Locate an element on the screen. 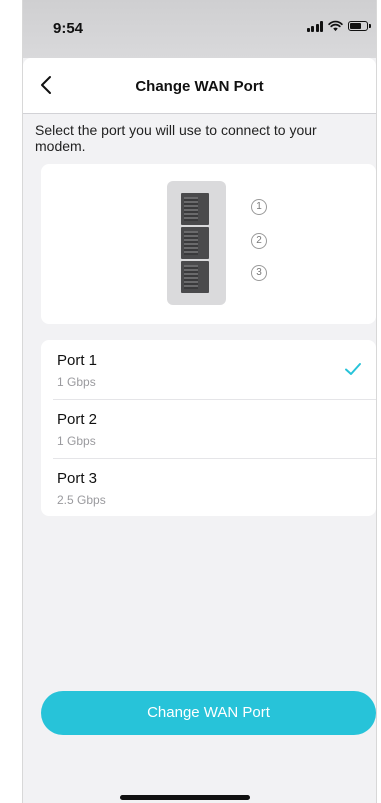  status-icons is located at coordinates (338, 26).